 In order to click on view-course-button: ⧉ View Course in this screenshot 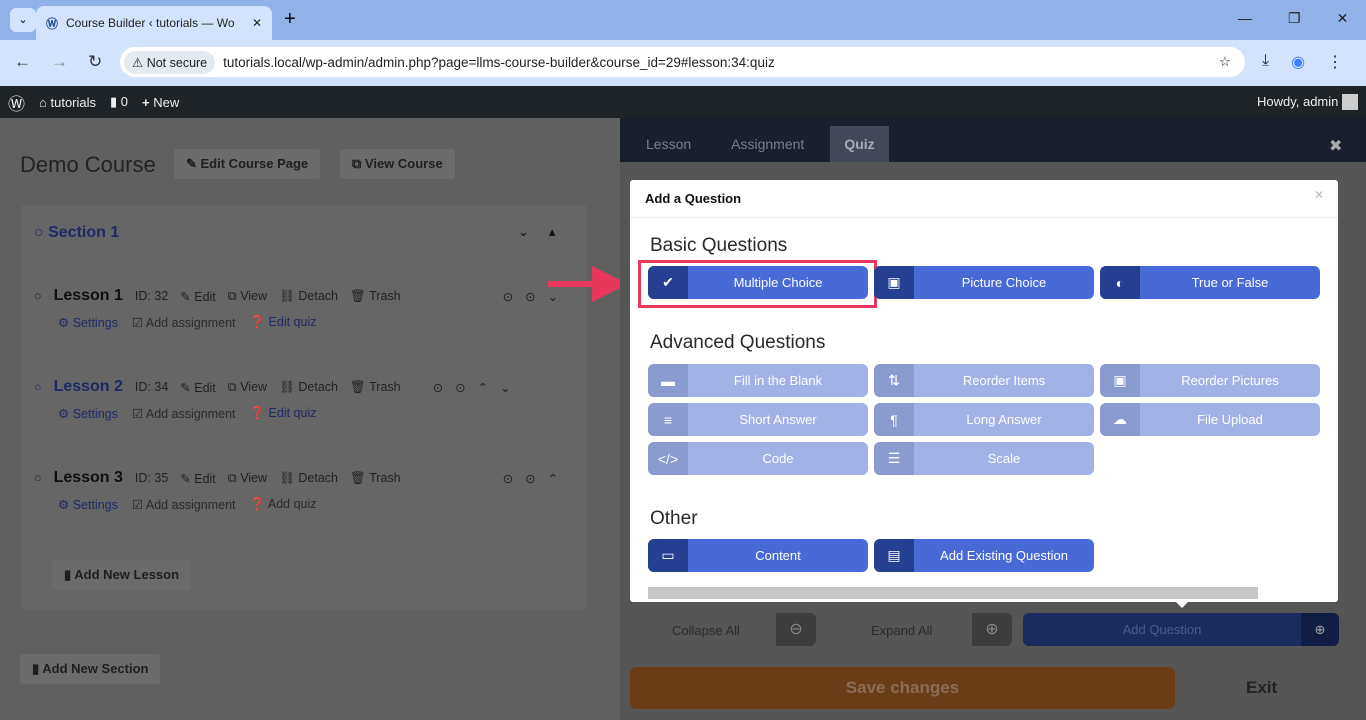, I will do `click(397, 164)`.